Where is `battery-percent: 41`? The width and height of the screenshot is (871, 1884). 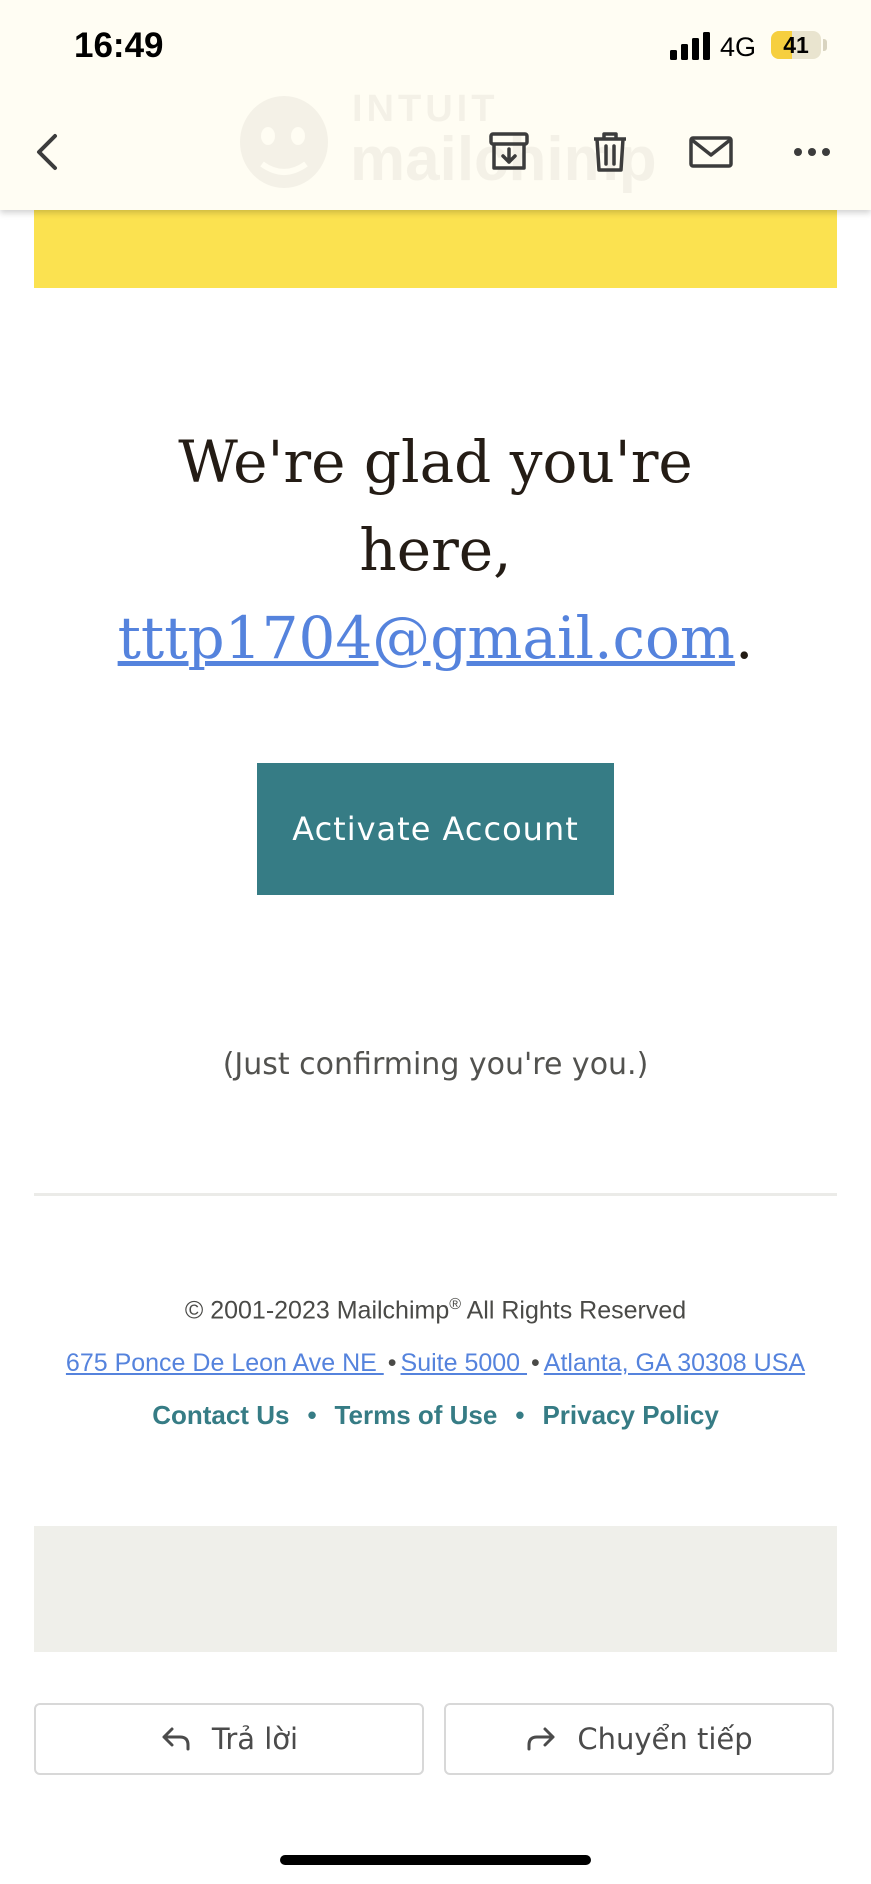 battery-percent: 41 is located at coordinates (796, 45).